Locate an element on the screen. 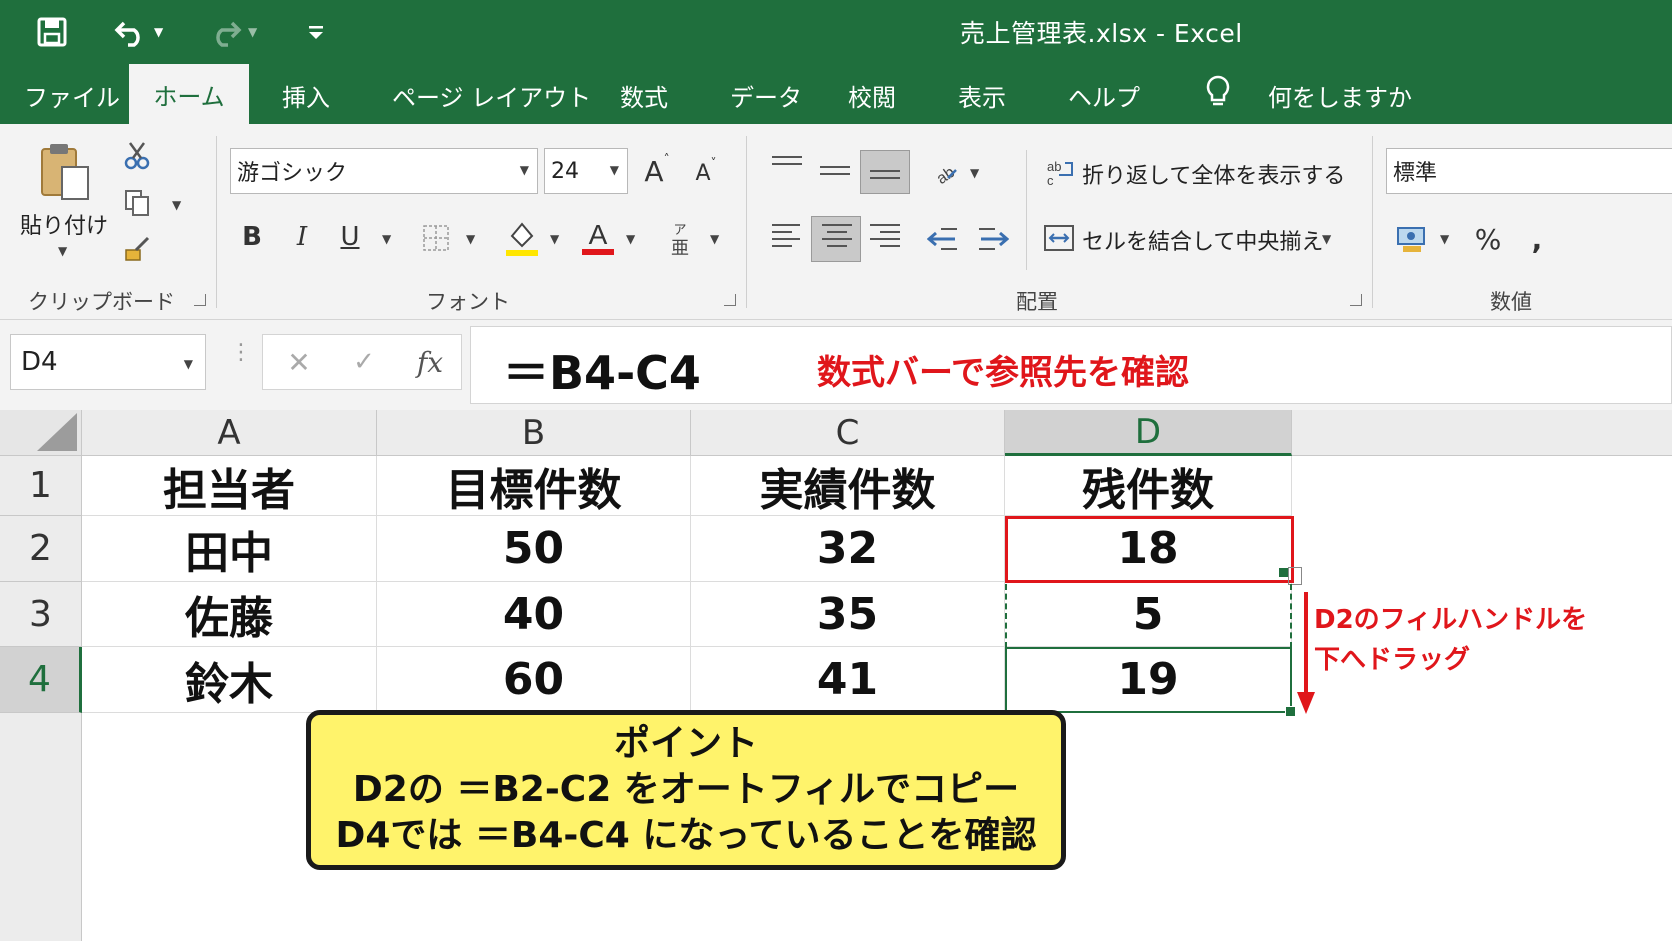 The width and height of the screenshot is (1672, 941). tab-file: ファイル is located at coordinates (72, 95).